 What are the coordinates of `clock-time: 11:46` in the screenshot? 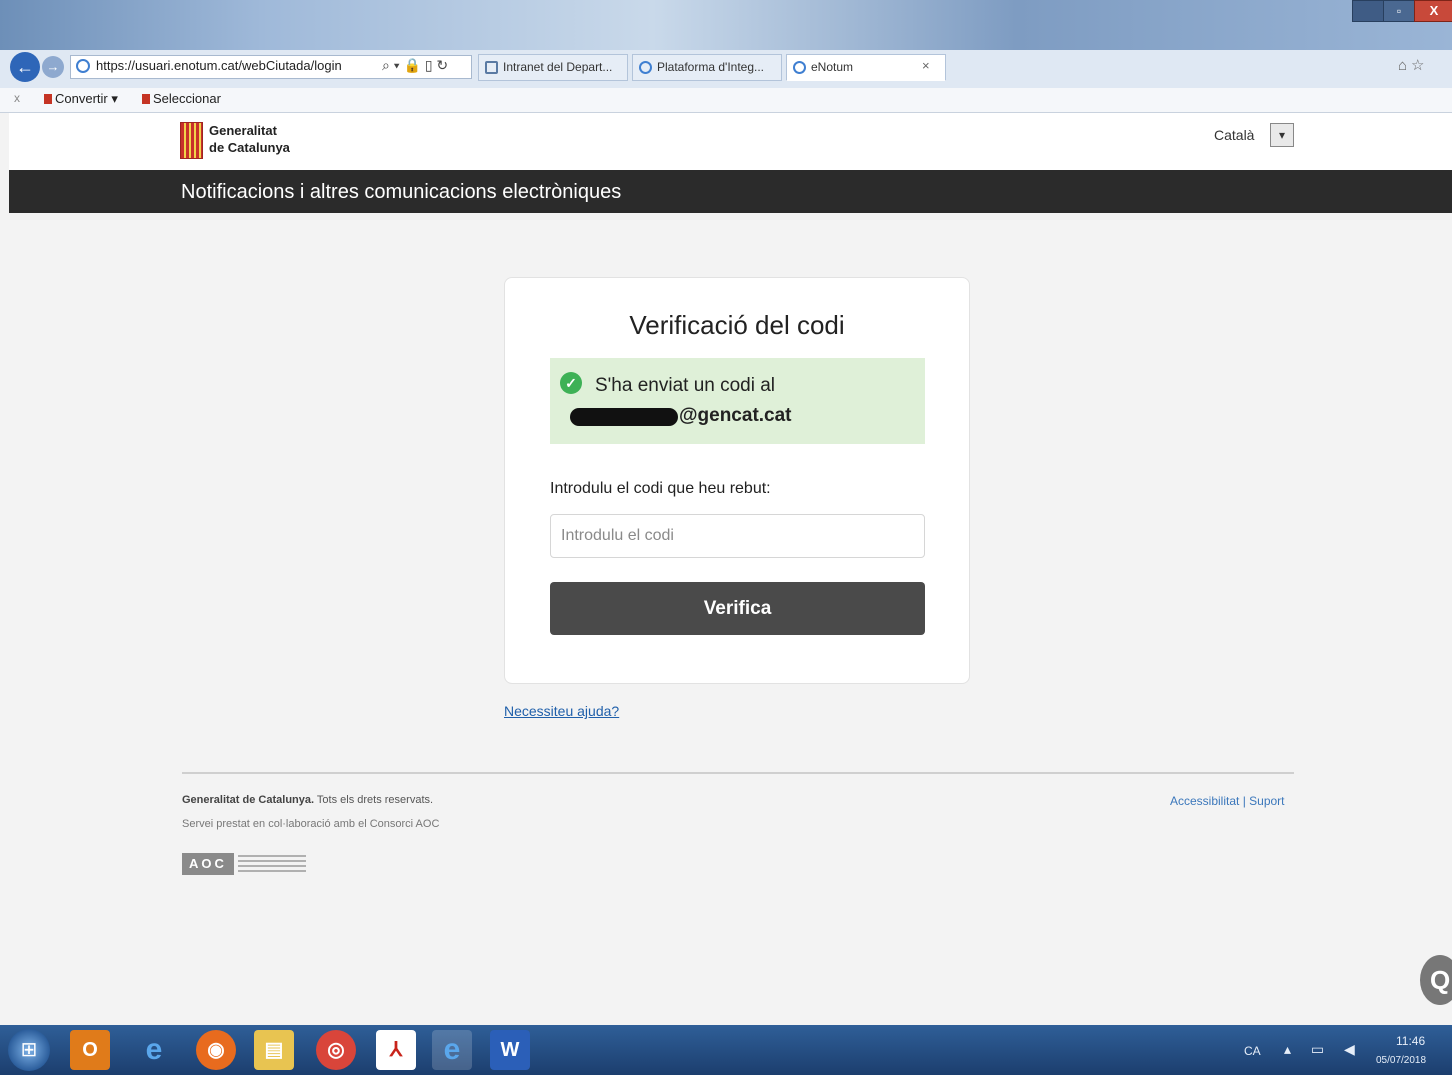 It's located at (1410, 1041).